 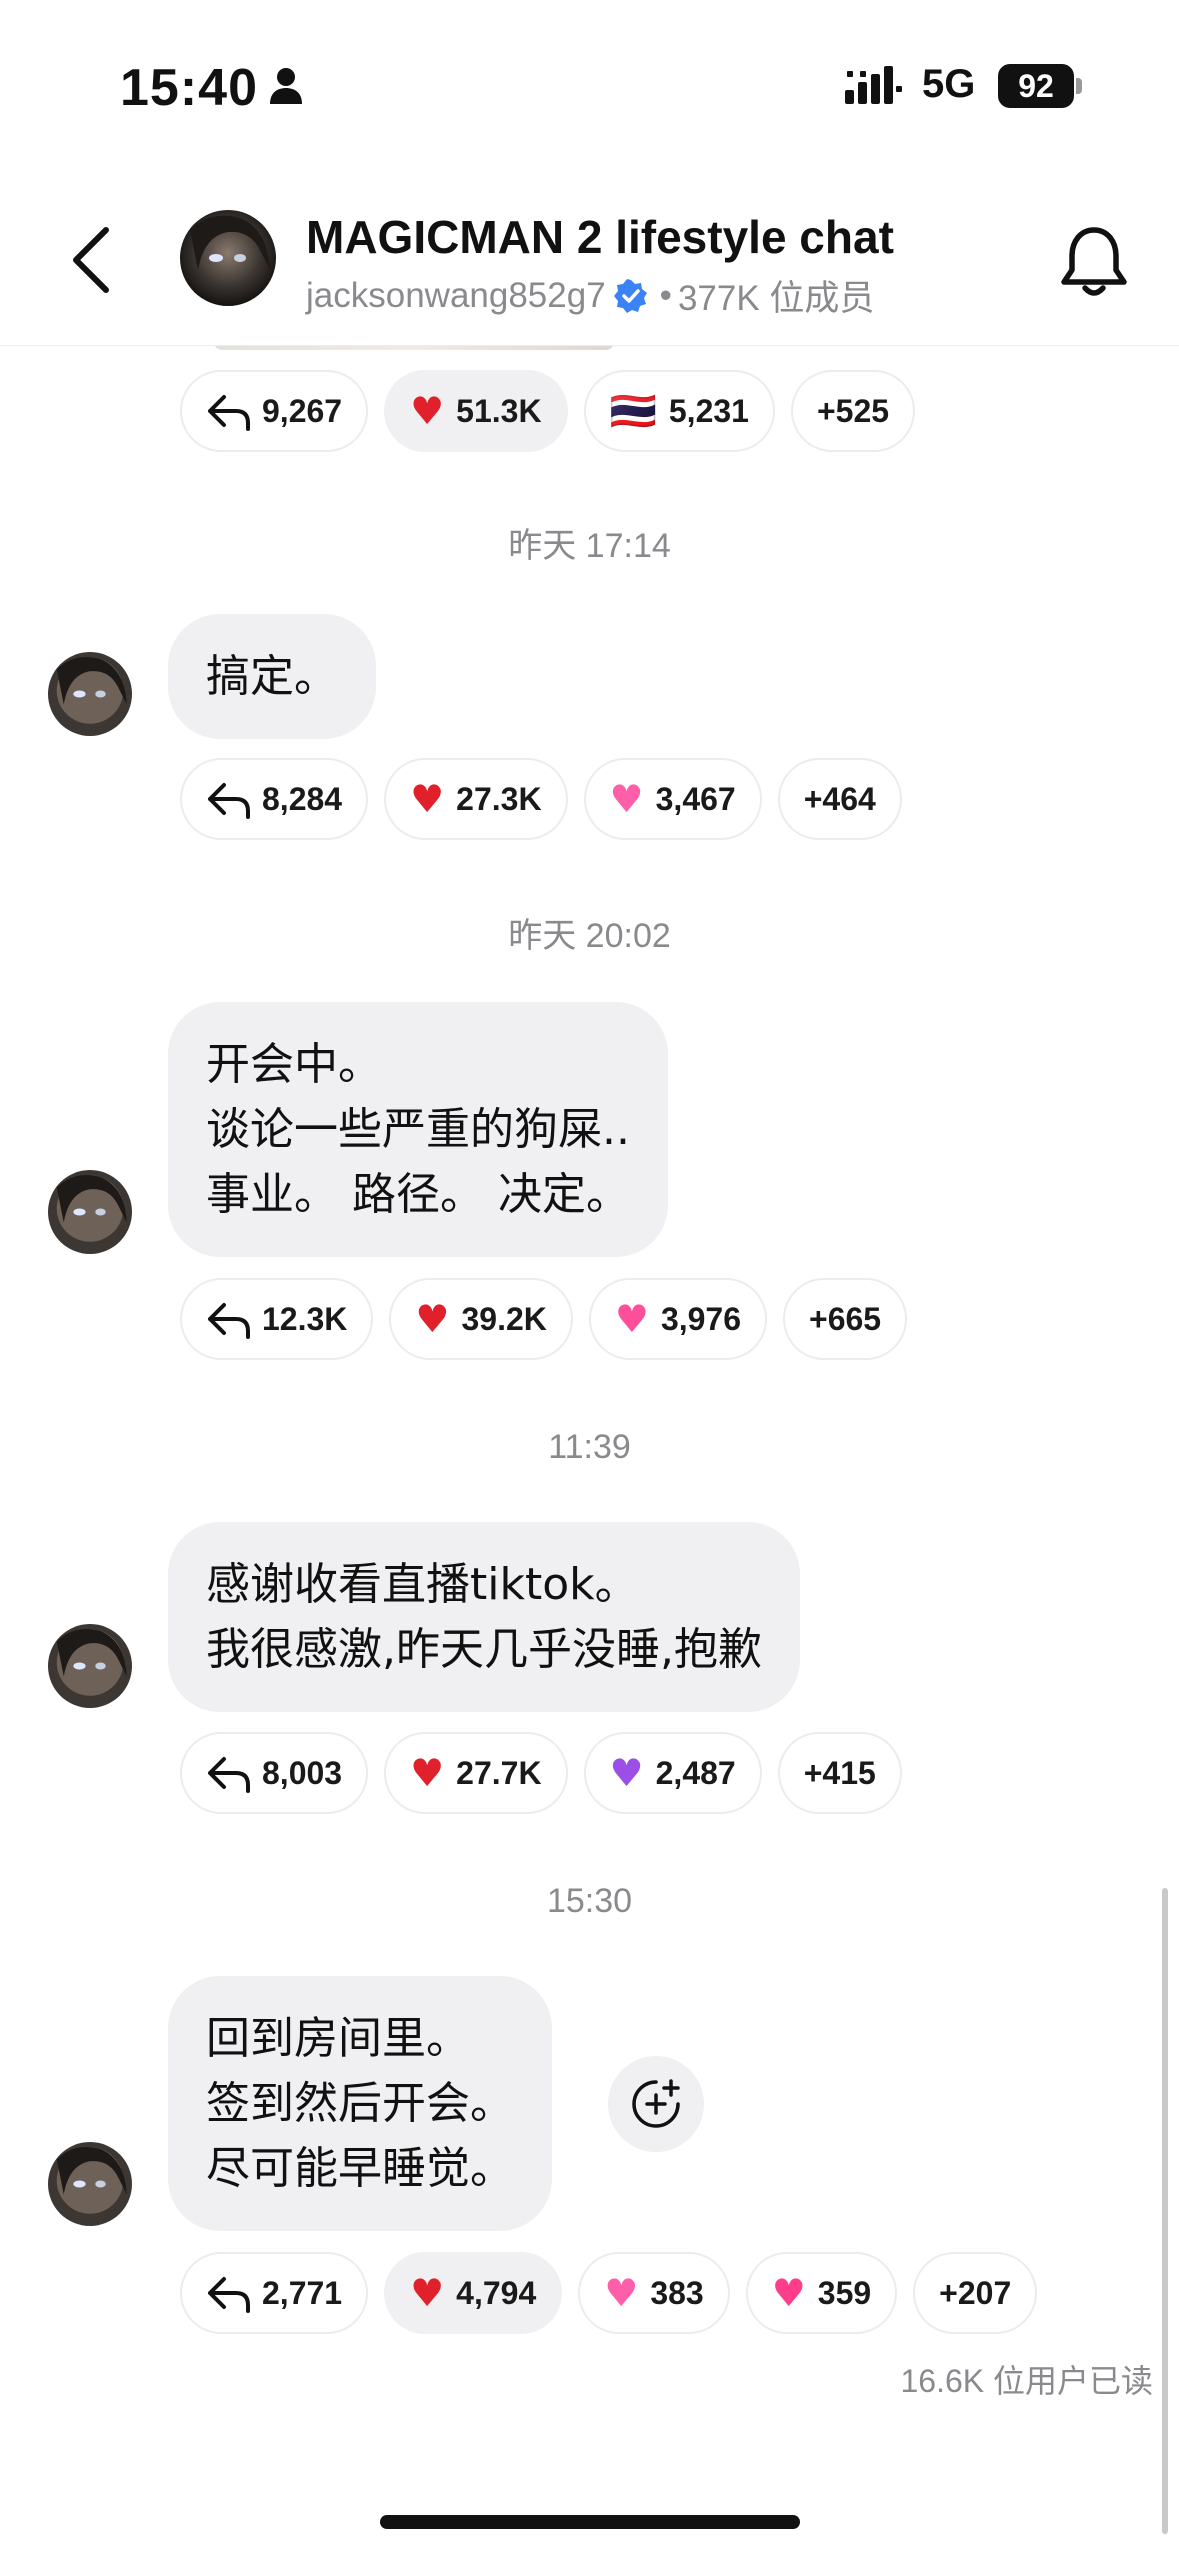 What do you see at coordinates (302, 1772) in the screenshot?
I see `reply-count: 8,003` at bounding box center [302, 1772].